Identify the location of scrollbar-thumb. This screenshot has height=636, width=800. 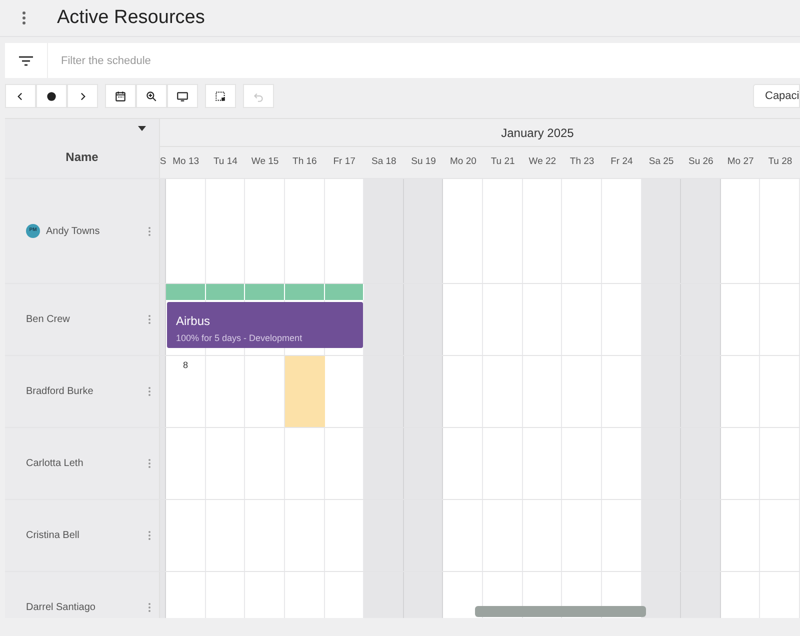
(560, 611).